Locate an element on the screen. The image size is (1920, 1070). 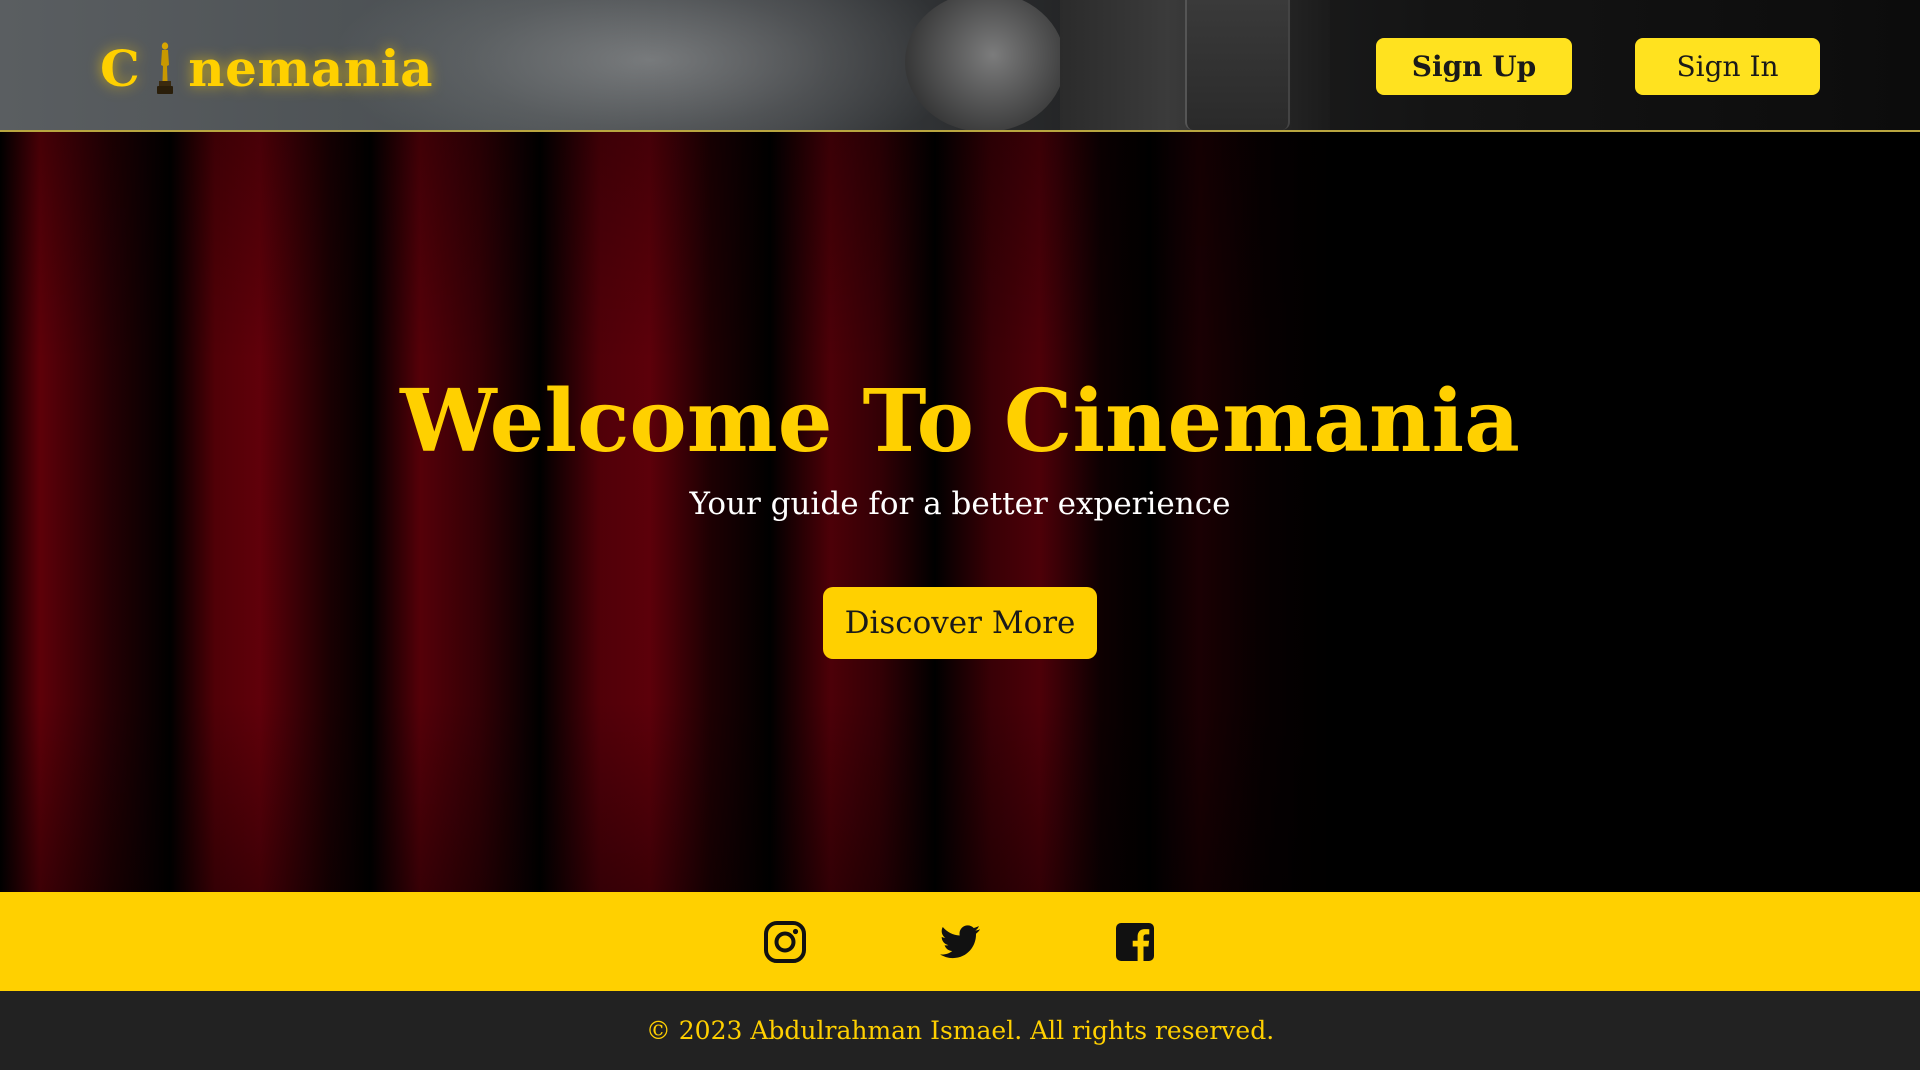
projector-lens is located at coordinates (985, 65).